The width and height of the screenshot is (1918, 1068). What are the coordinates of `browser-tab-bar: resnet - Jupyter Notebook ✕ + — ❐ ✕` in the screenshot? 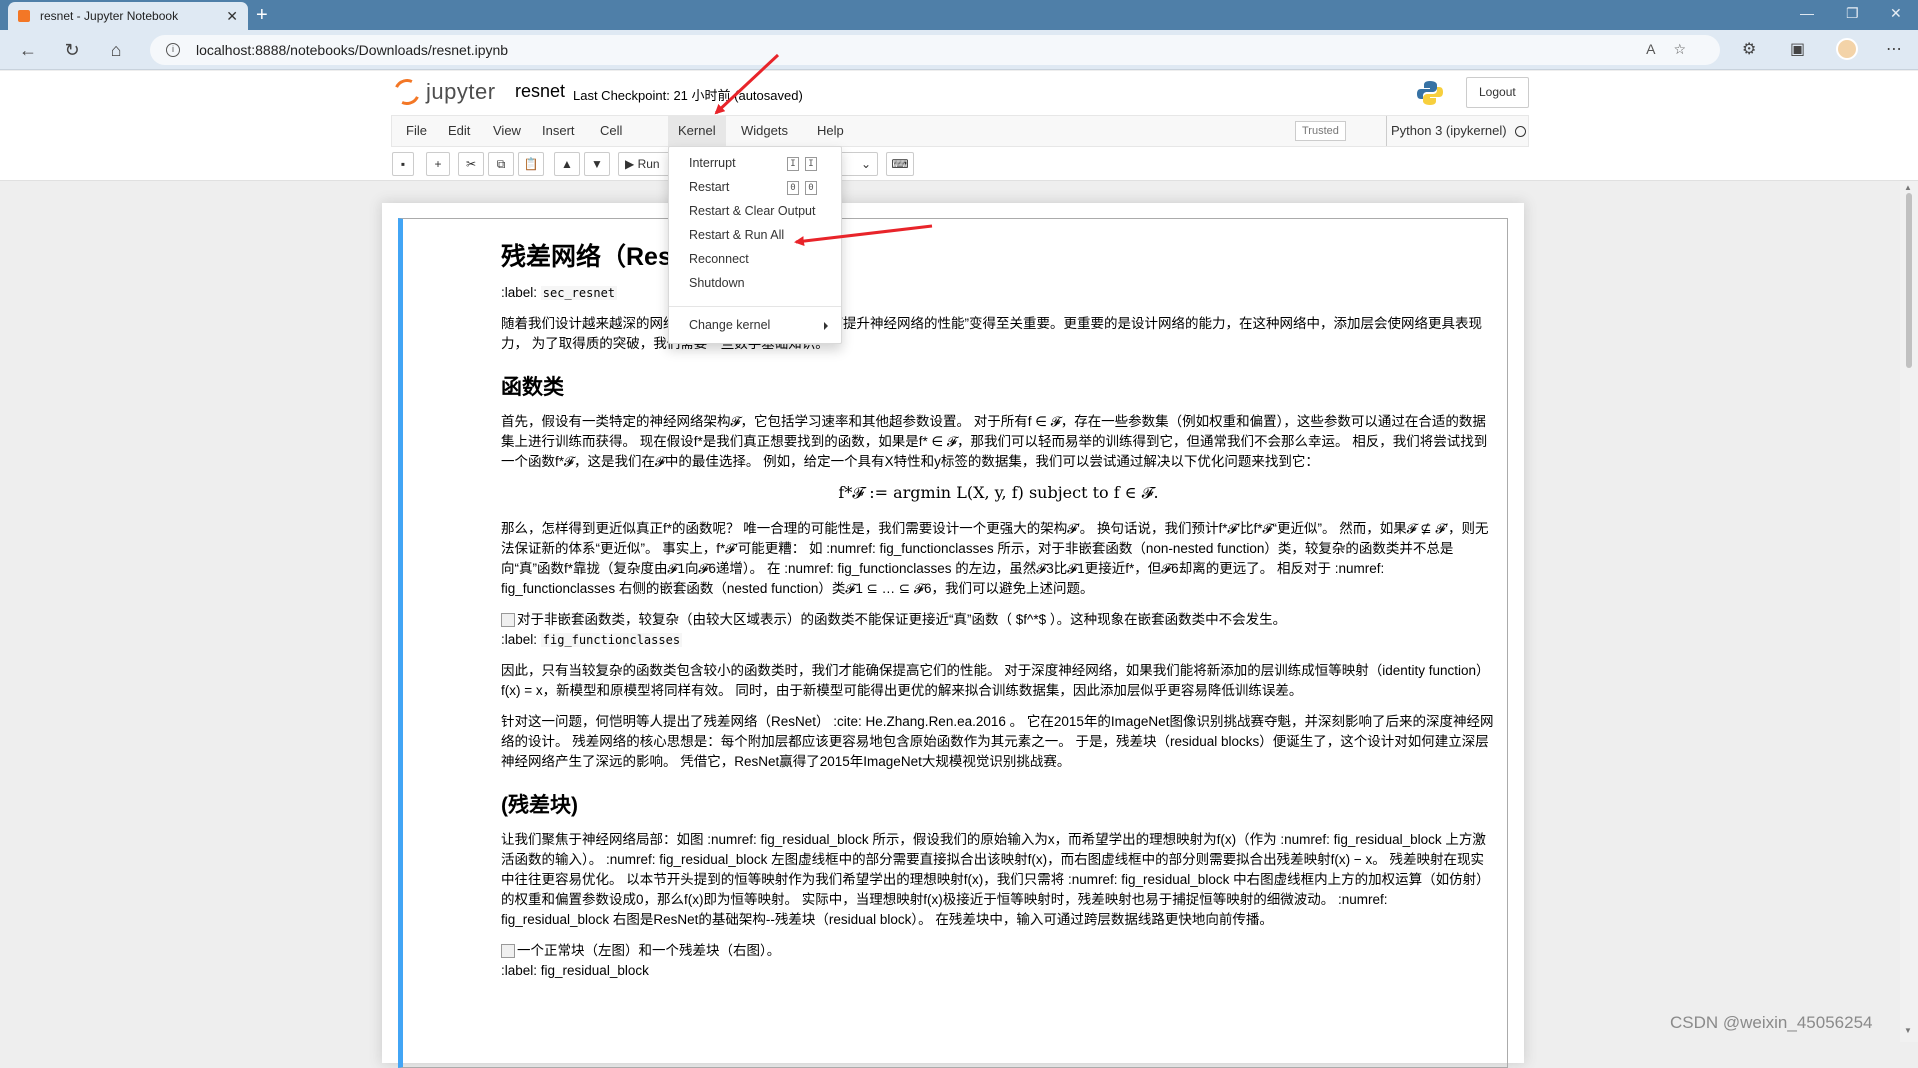 It's located at (959, 15).